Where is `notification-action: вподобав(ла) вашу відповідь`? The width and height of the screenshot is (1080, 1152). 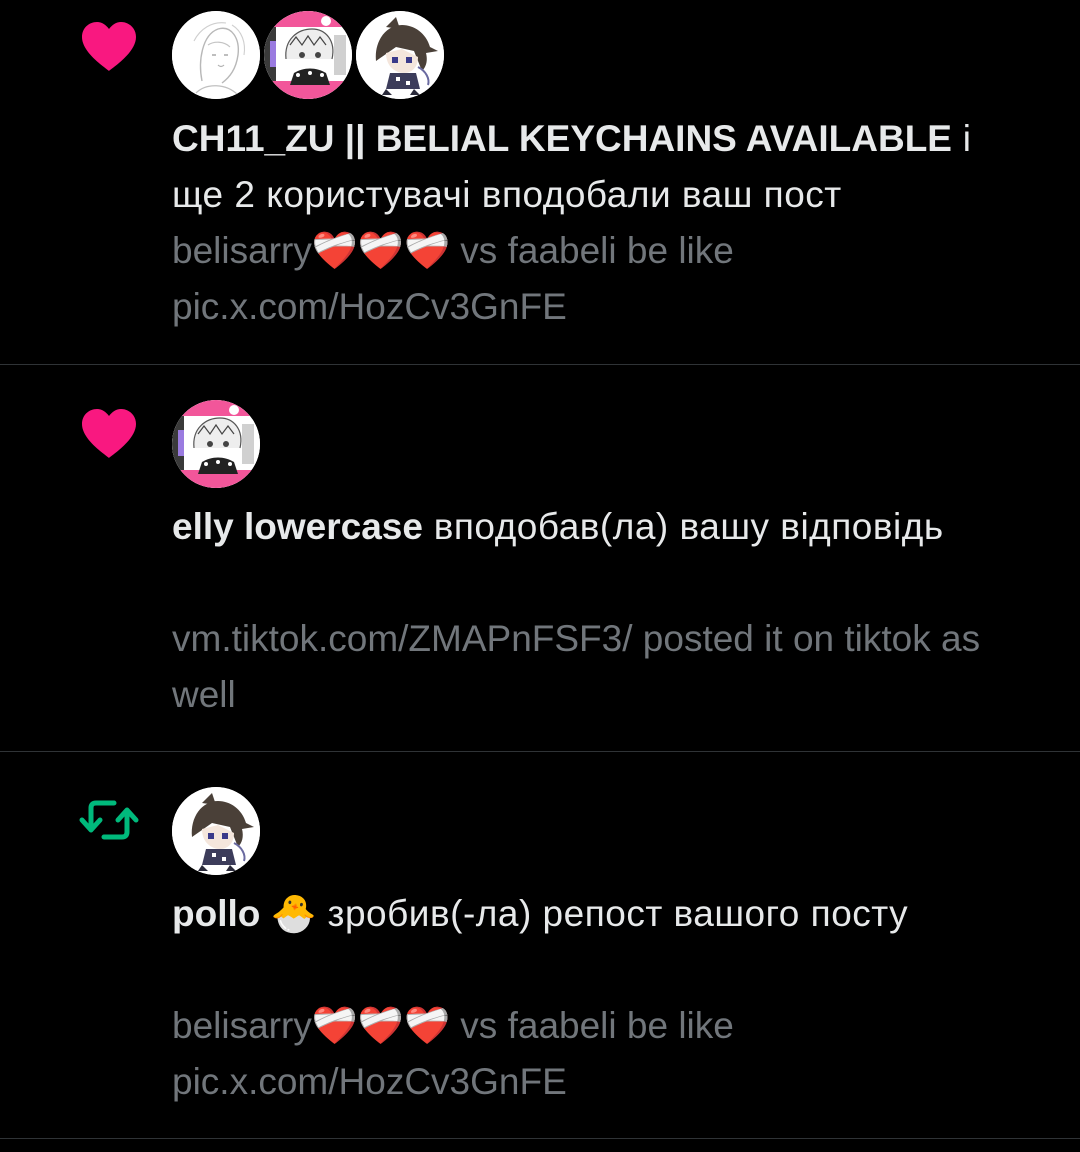
notification-action: вподобав(ла) вашу відповідь is located at coordinates (683, 526).